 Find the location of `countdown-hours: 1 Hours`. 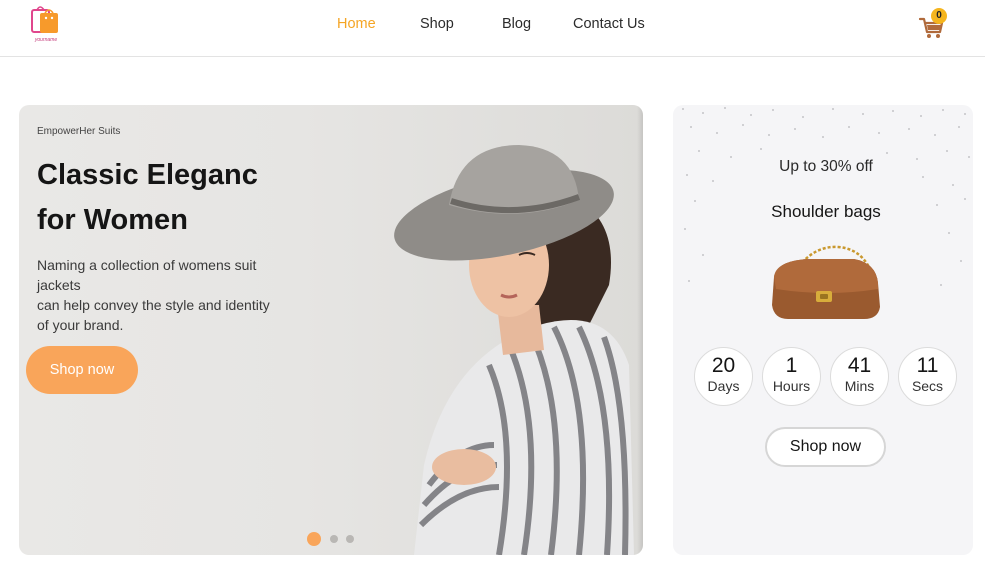

countdown-hours: 1 Hours is located at coordinates (791, 376).